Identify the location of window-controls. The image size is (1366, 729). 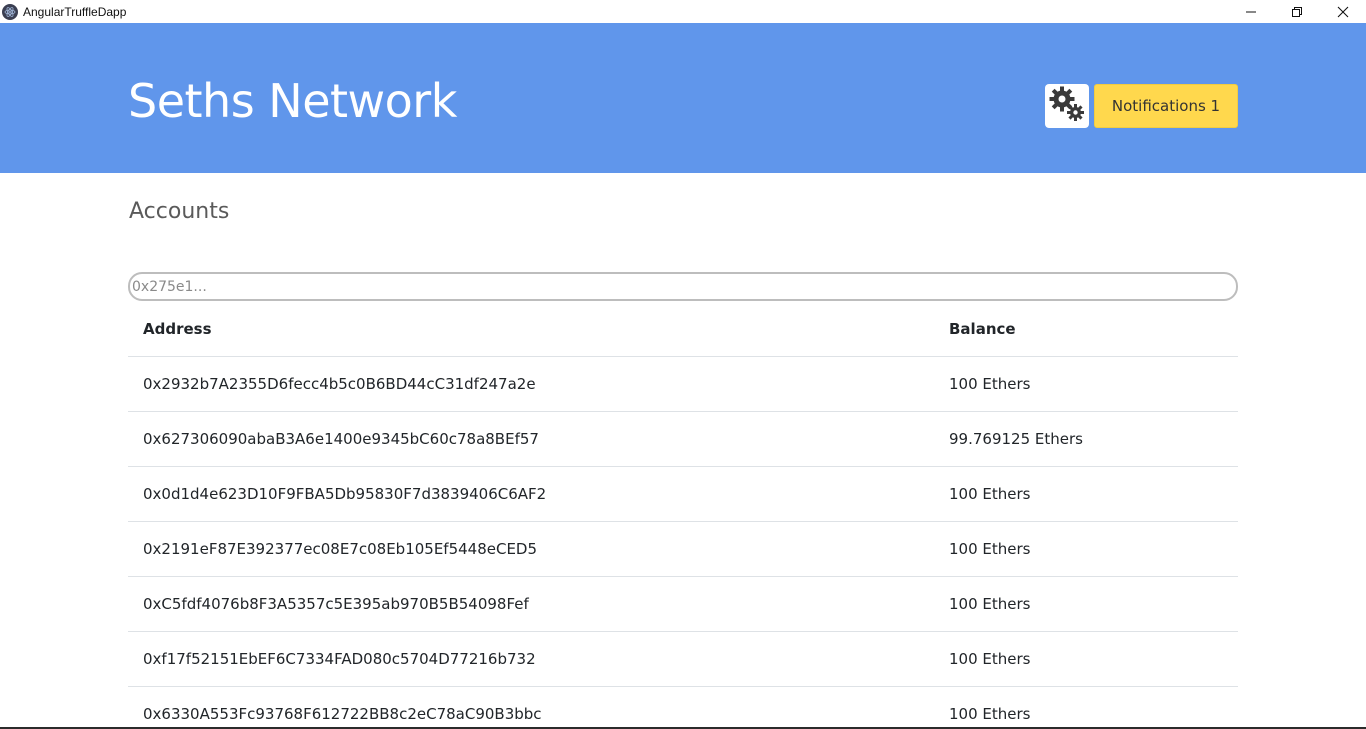
(1297, 11).